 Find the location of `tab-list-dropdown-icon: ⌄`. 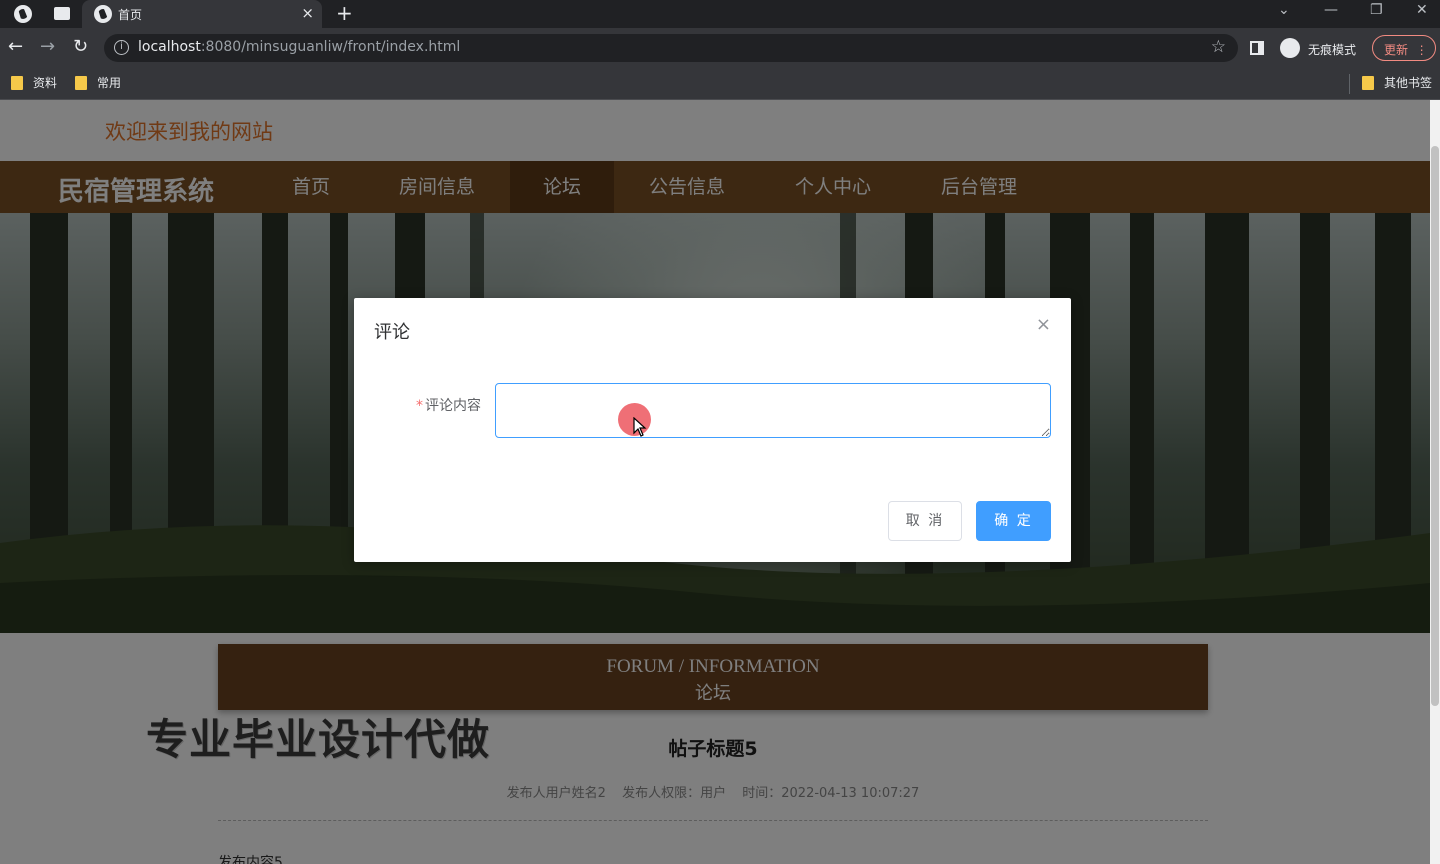

tab-list-dropdown-icon: ⌄ is located at coordinates (1284, 10).